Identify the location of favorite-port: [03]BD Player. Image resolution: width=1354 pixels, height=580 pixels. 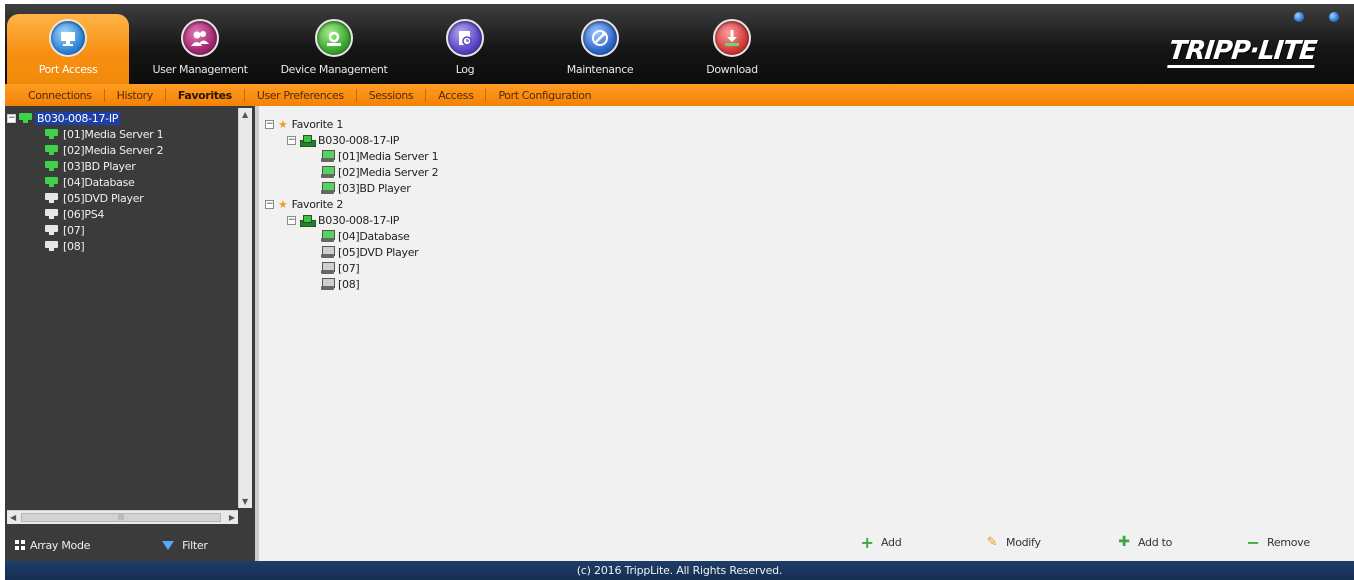
(351, 188).